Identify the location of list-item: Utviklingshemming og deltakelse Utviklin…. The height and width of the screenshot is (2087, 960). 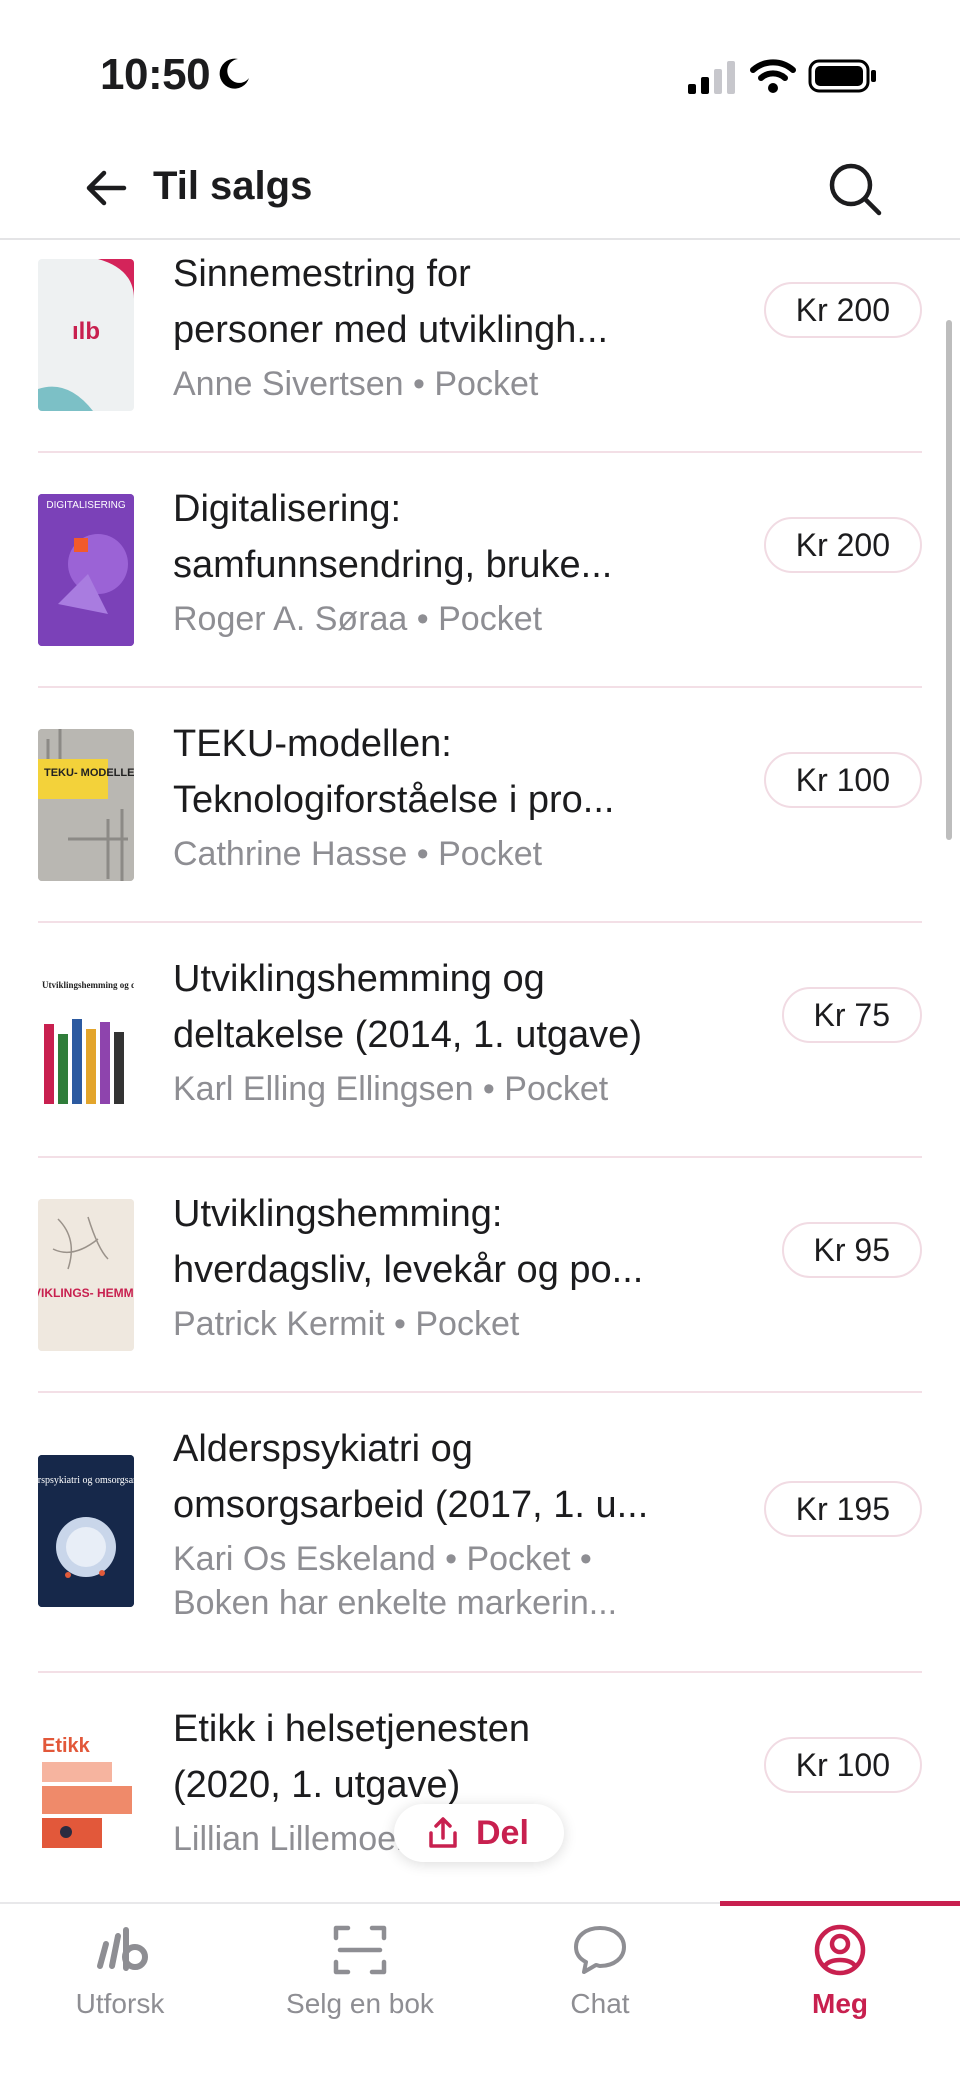
(480, 1040).